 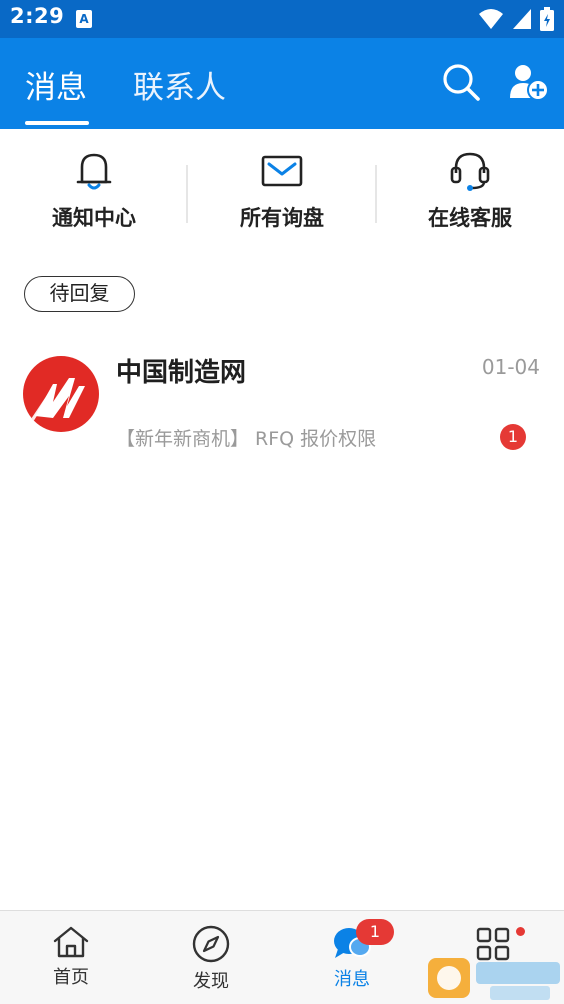 What do you see at coordinates (179, 84) in the screenshot?
I see `tab-contacts: 联系人` at bounding box center [179, 84].